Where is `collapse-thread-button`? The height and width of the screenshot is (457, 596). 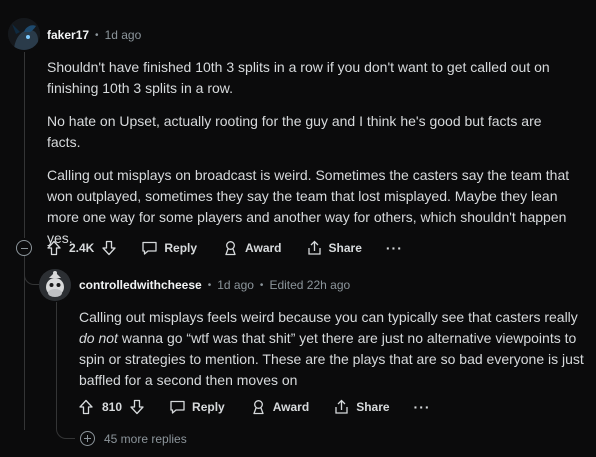 collapse-thread-button is located at coordinates (24, 248).